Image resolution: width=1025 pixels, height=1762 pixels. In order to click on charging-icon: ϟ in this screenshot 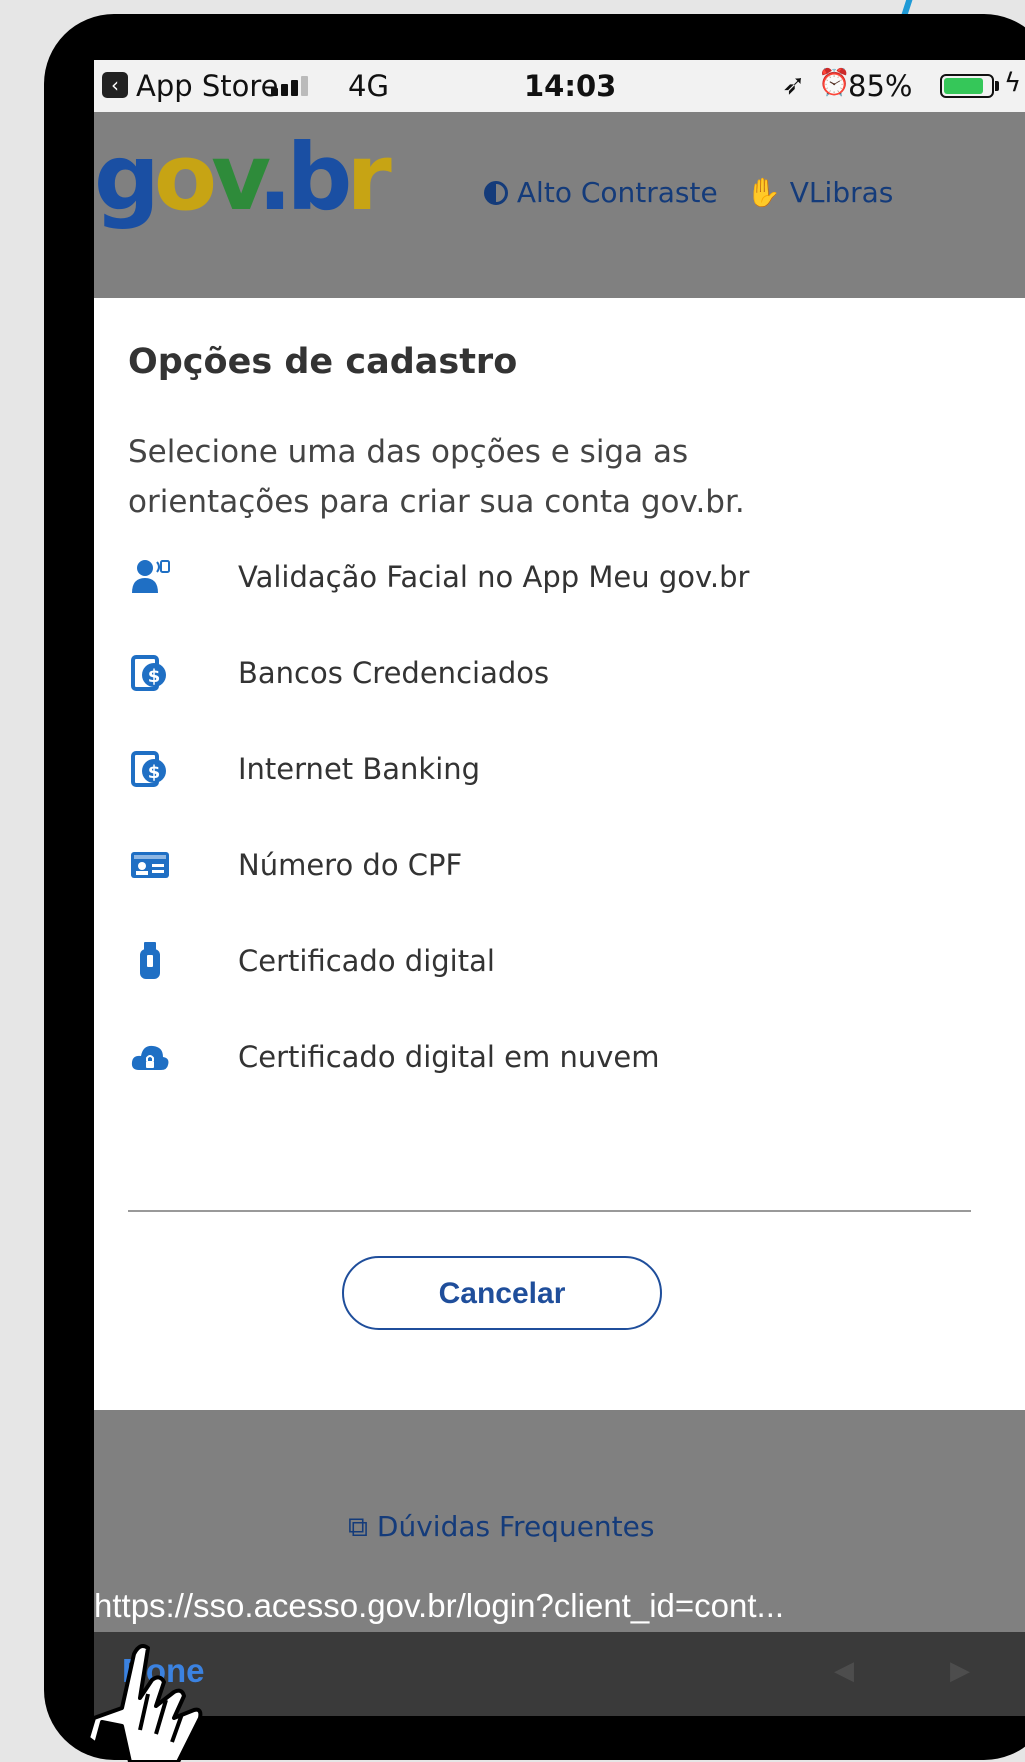, I will do `click(1013, 83)`.